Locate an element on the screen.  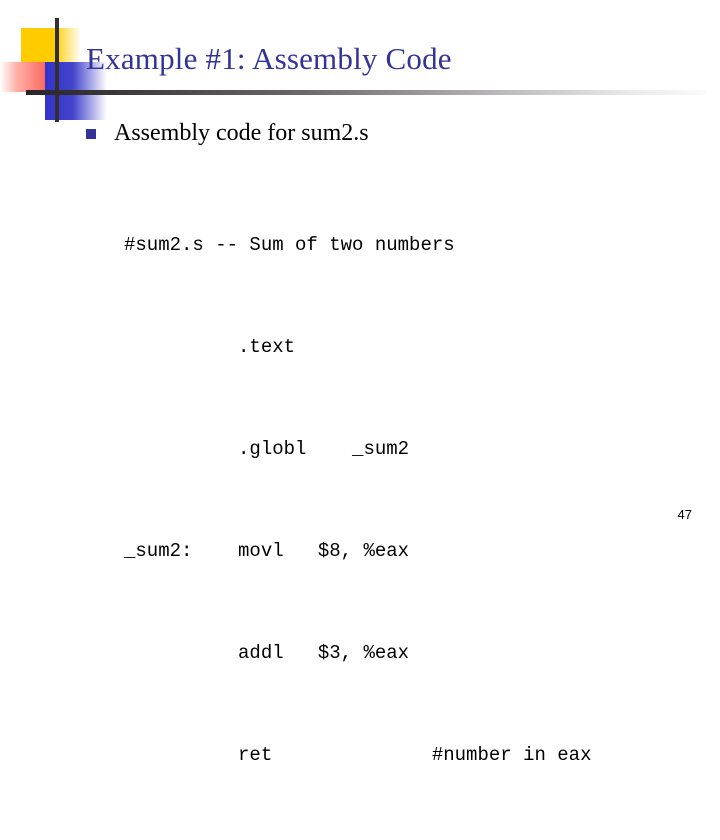
page-number: 47 is located at coordinates (684, 514).